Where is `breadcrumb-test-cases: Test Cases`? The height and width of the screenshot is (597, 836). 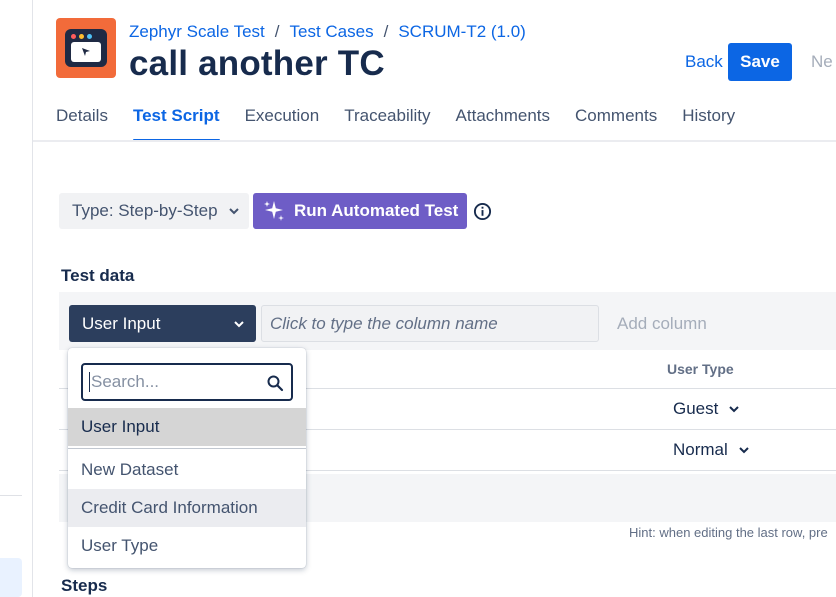 breadcrumb-test-cases: Test Cases is located at coordinates (332, 32).